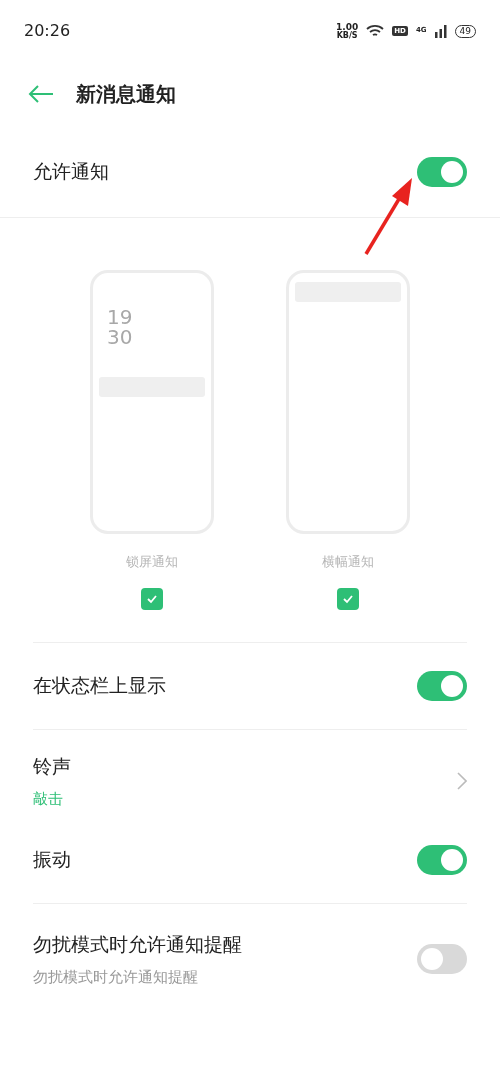 The image size is (500, 1084). What do you see at coordinates (120, 317) in the screenshot?
I see `clock-hour: 19` at bounding box center [120, 317].